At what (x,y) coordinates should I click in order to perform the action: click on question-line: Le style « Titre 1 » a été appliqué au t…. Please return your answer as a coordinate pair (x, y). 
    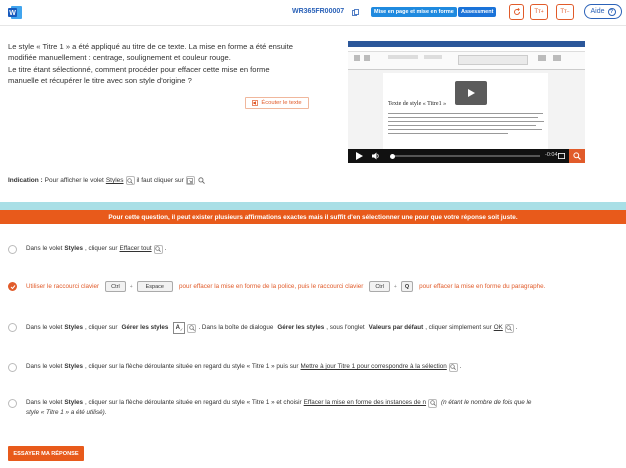
    Looking at the image, I should click on (150, 46).